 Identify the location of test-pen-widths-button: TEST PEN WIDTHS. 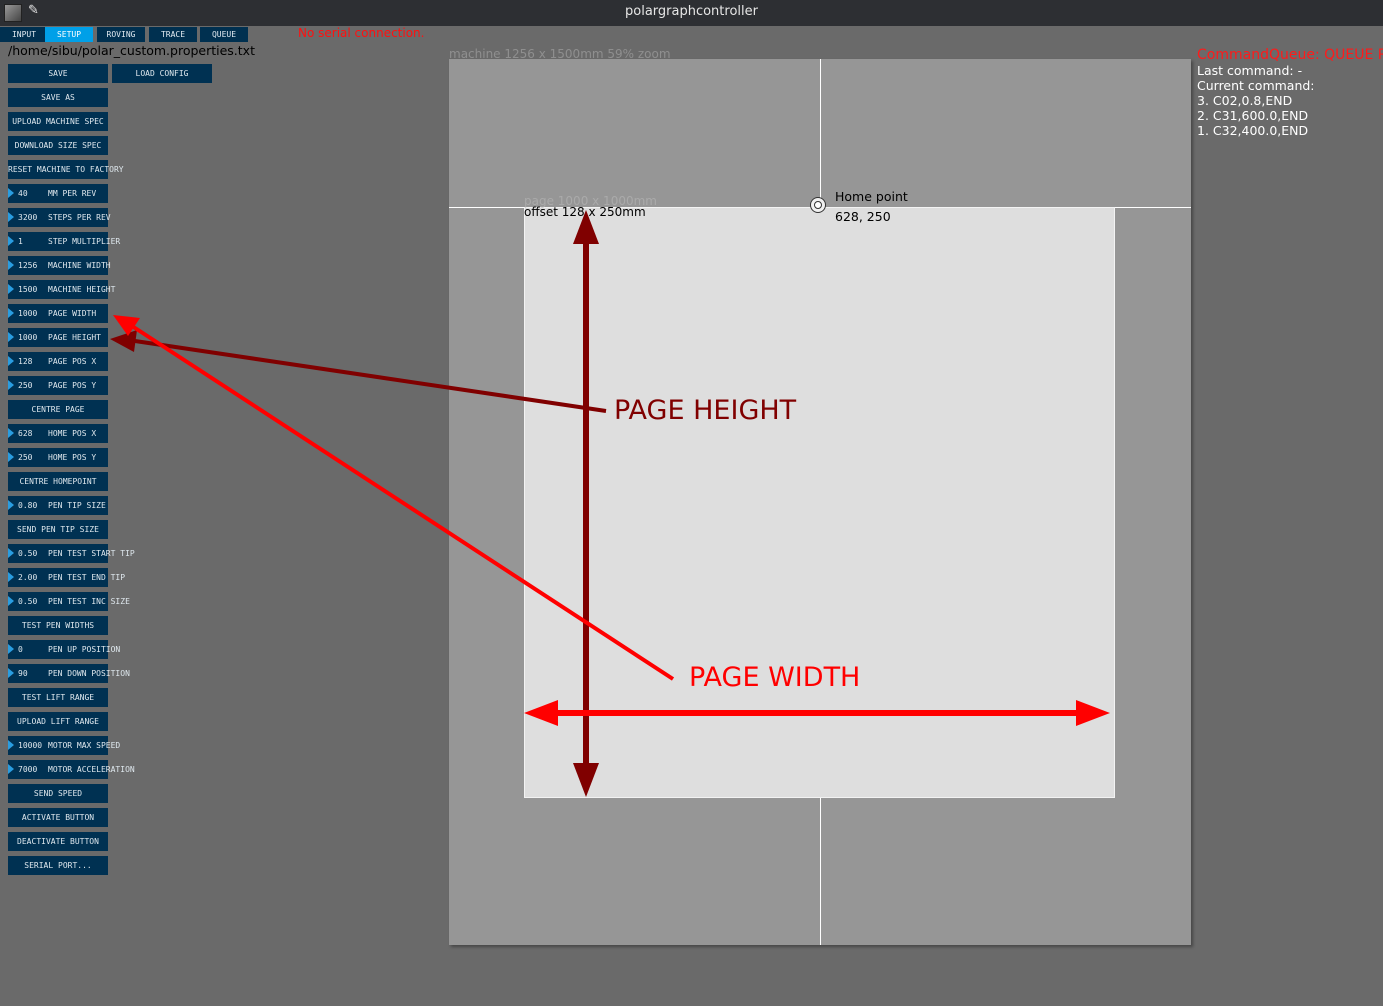
(58, 625).